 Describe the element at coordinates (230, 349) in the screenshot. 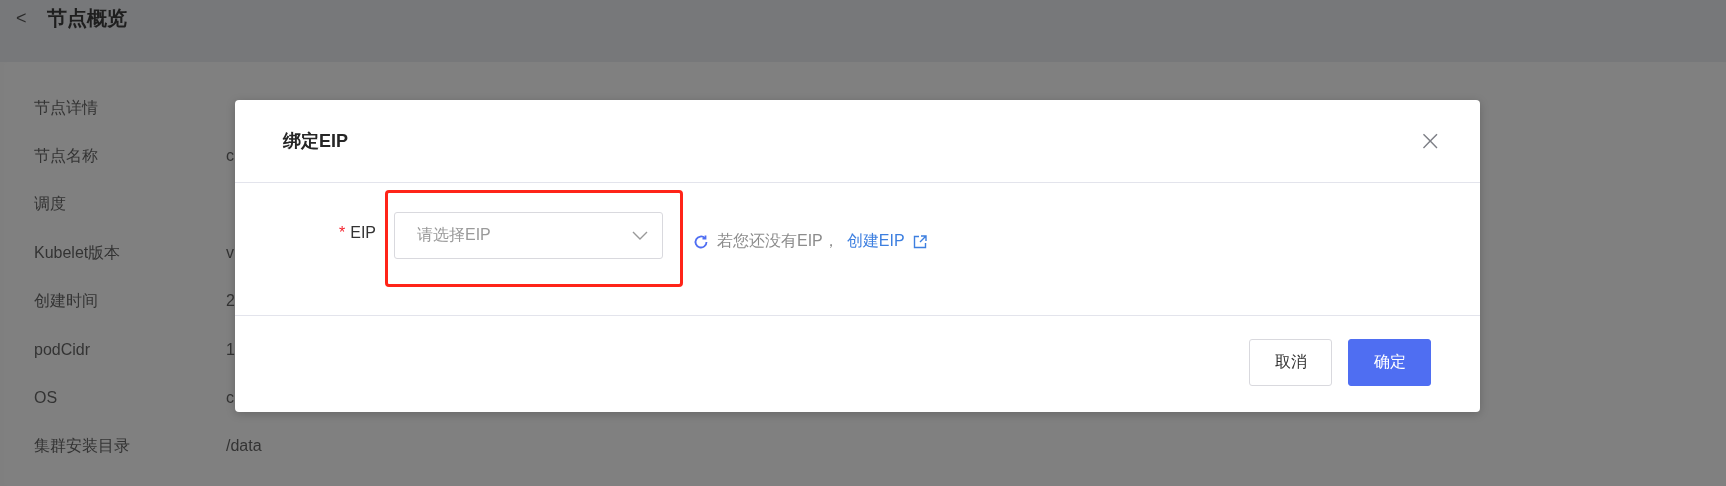

I see `detail-value: 1` at that location.